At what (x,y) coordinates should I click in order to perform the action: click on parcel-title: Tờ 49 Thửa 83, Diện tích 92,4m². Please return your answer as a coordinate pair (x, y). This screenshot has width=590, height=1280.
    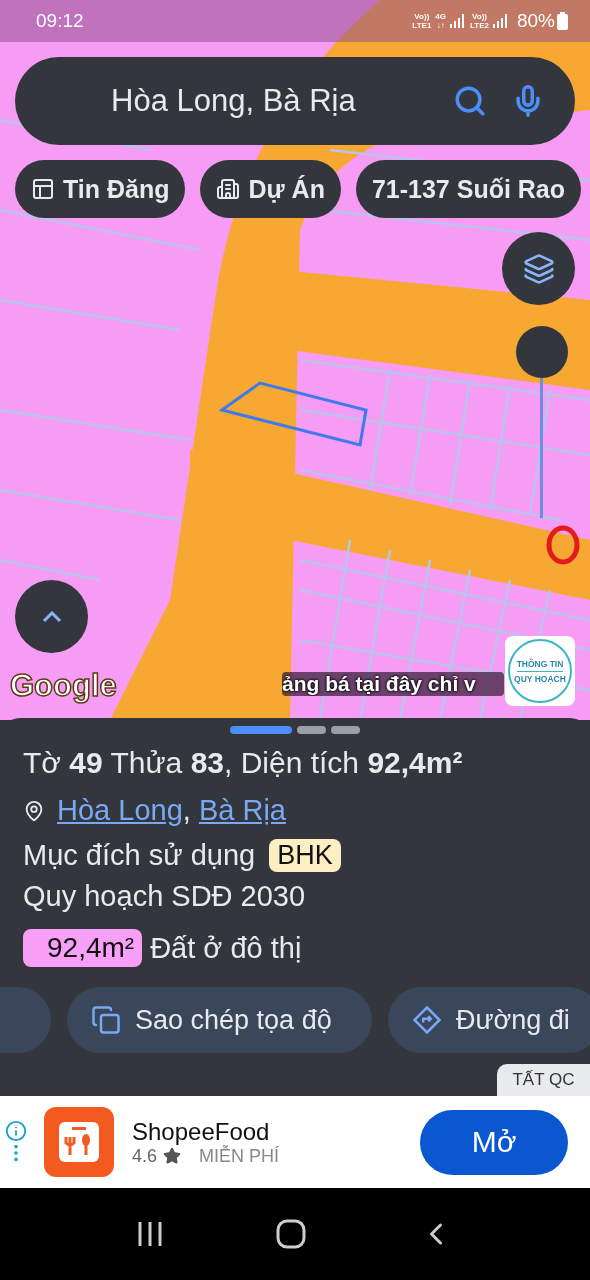
    Looking at the image, I should click on (243, 763).